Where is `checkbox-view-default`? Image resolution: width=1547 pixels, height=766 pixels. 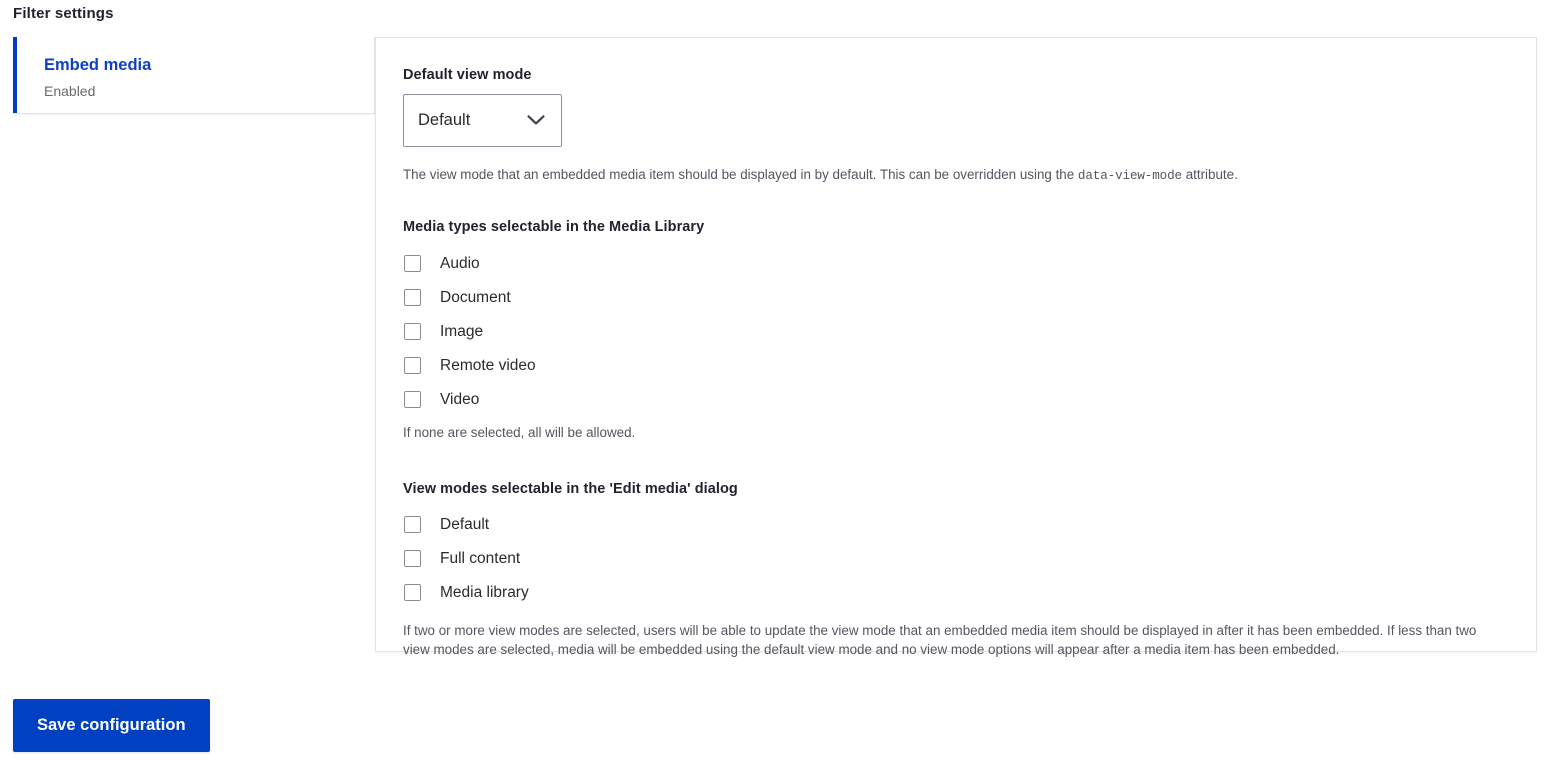 checkbox-view-default is located at coordinates (412, 525).